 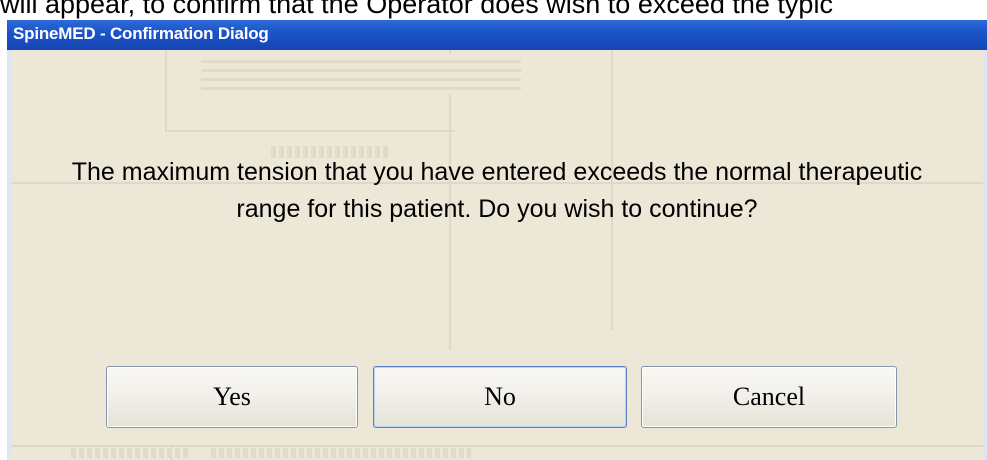 I want to click on dialog-titlebar: SpineMED - Confirmation Dialog, so click(x=497, y=35).